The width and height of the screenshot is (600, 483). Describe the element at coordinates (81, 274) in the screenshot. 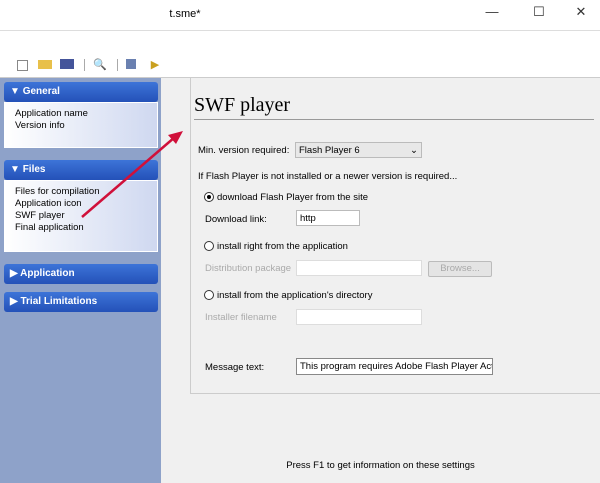

I see `section-application: ▶ Application` at that location.